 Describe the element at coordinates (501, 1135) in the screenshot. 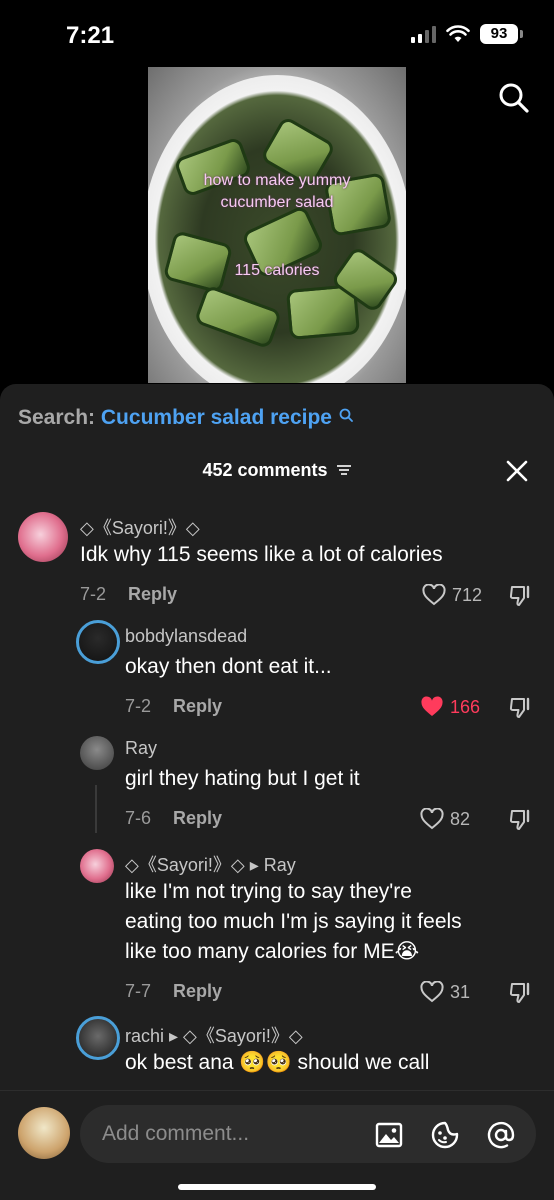

I see `mention-icon` at that location.